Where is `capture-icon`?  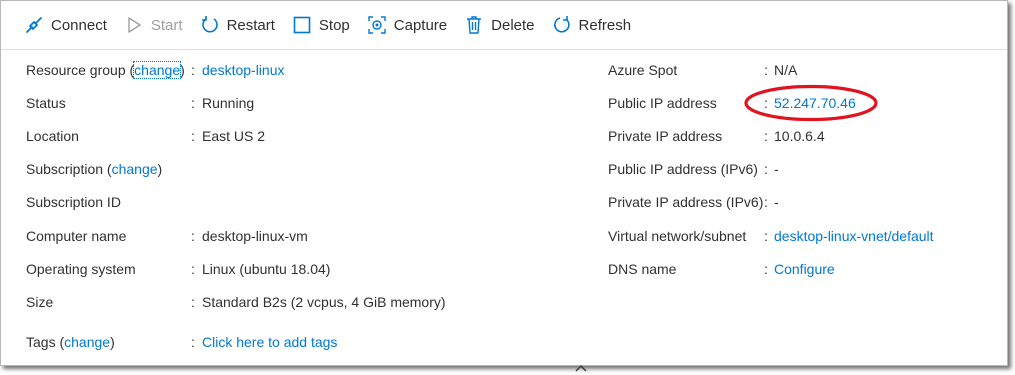
capture-icon is located at coordinates (377, 25).